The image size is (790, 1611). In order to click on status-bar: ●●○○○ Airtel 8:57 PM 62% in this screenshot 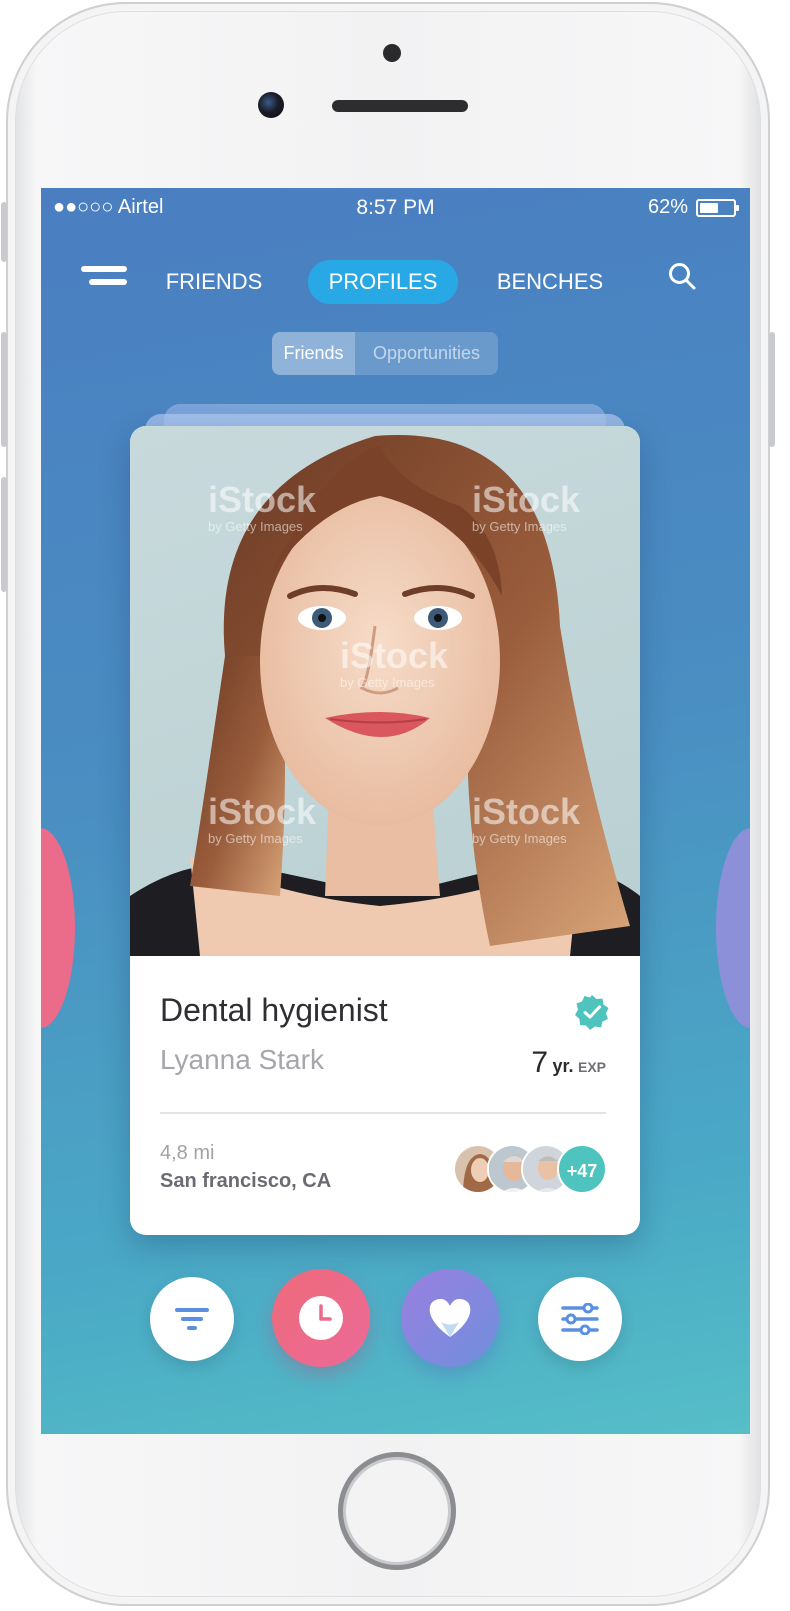, I will do `click(395, 206)`.